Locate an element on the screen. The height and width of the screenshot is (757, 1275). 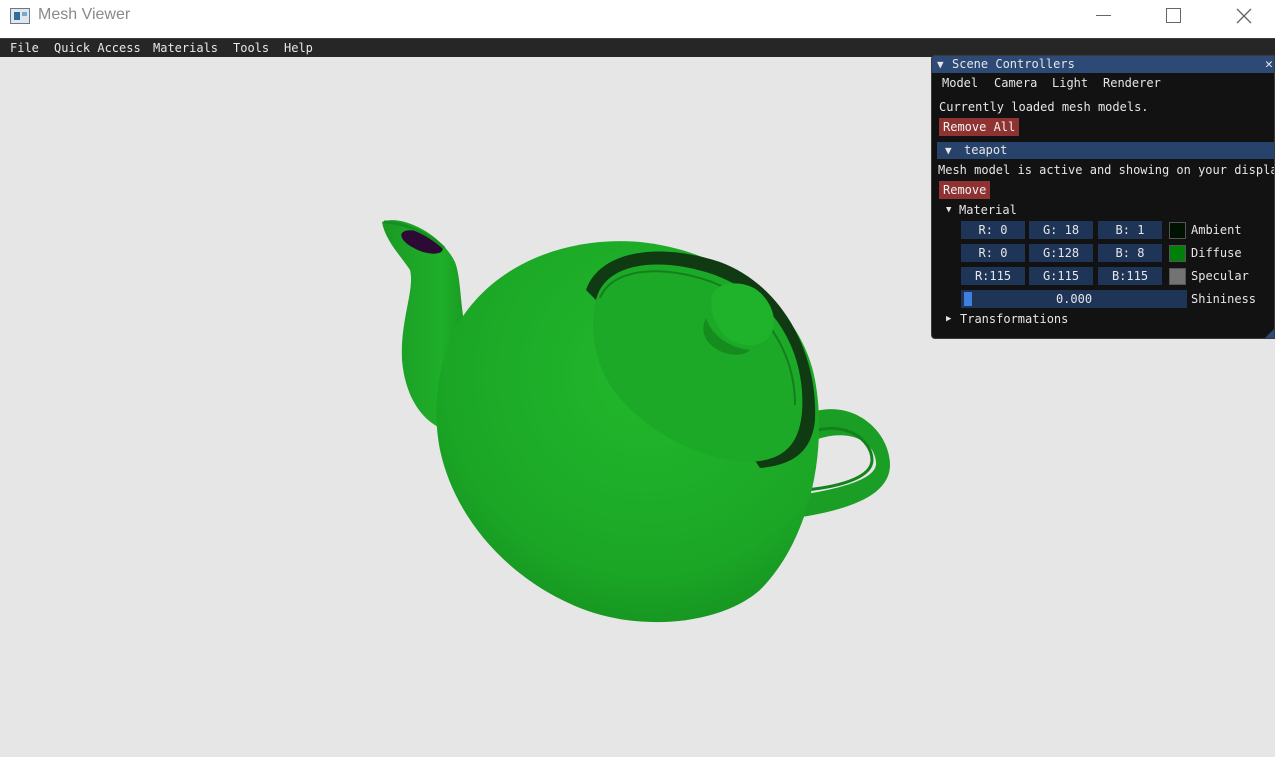
maximize-button is located at coordinates (1173, 16).